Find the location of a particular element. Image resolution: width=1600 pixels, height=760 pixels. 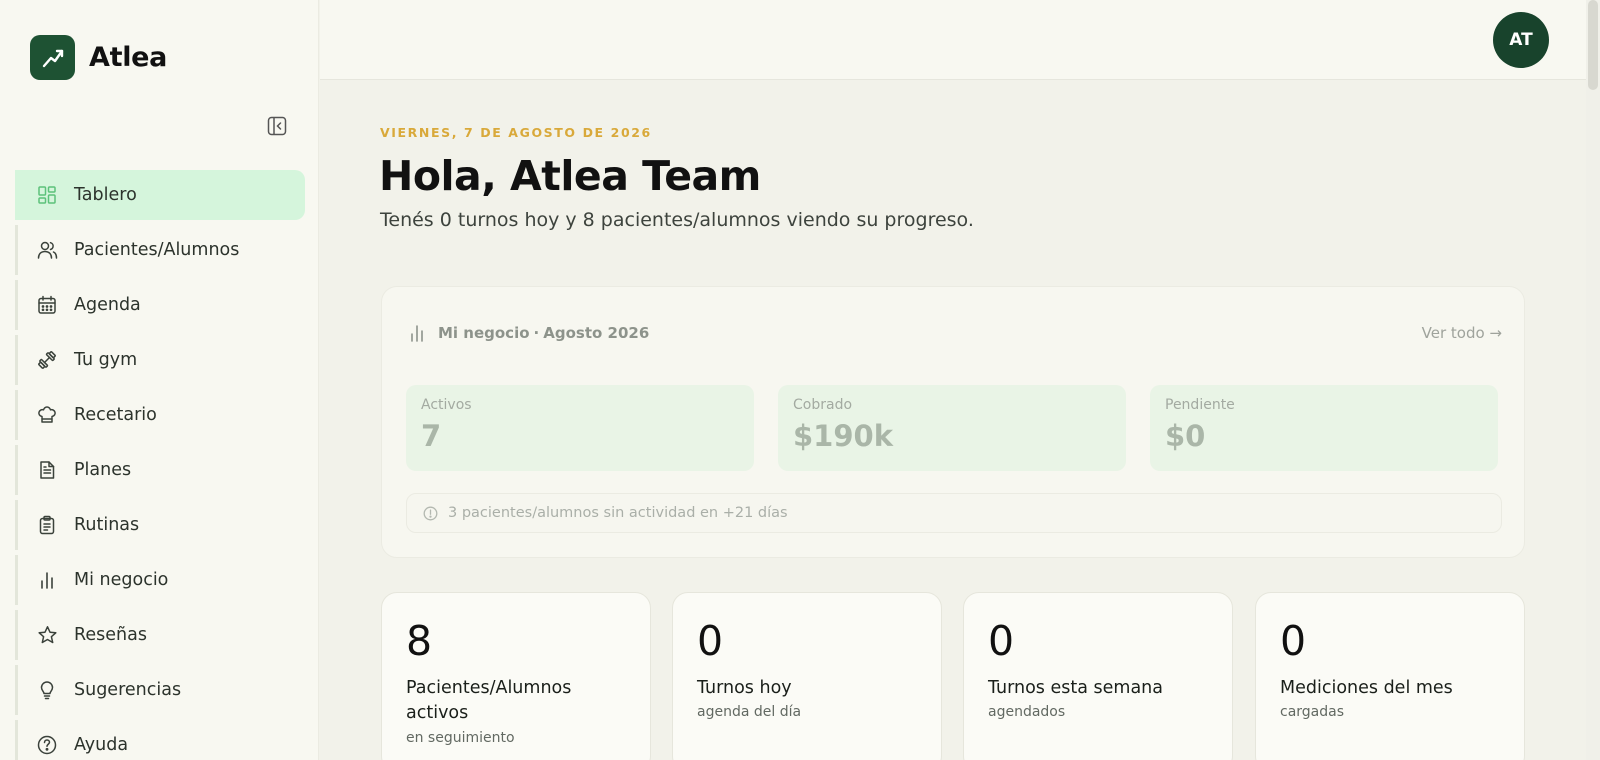

trend-up-logo-icon is located at coordinates (52, 57).